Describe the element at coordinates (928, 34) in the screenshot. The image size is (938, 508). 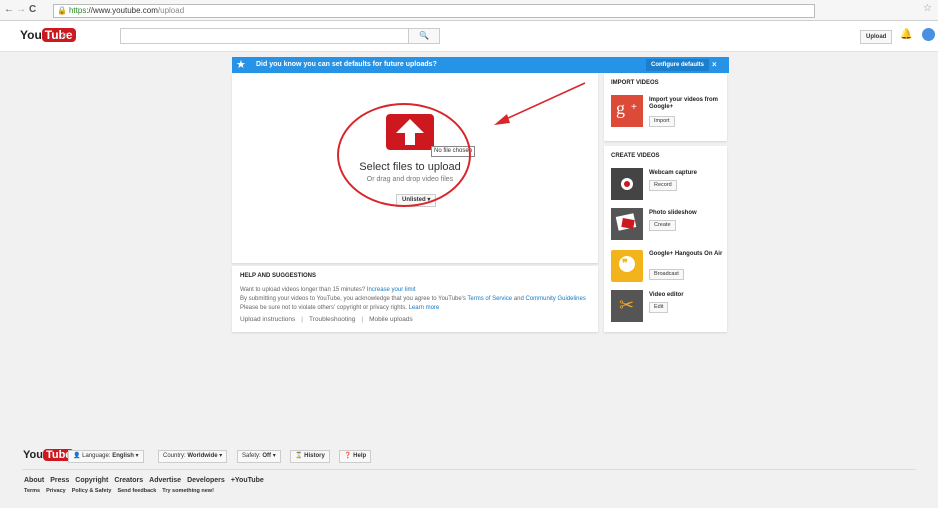
I see `avatar` at that location.